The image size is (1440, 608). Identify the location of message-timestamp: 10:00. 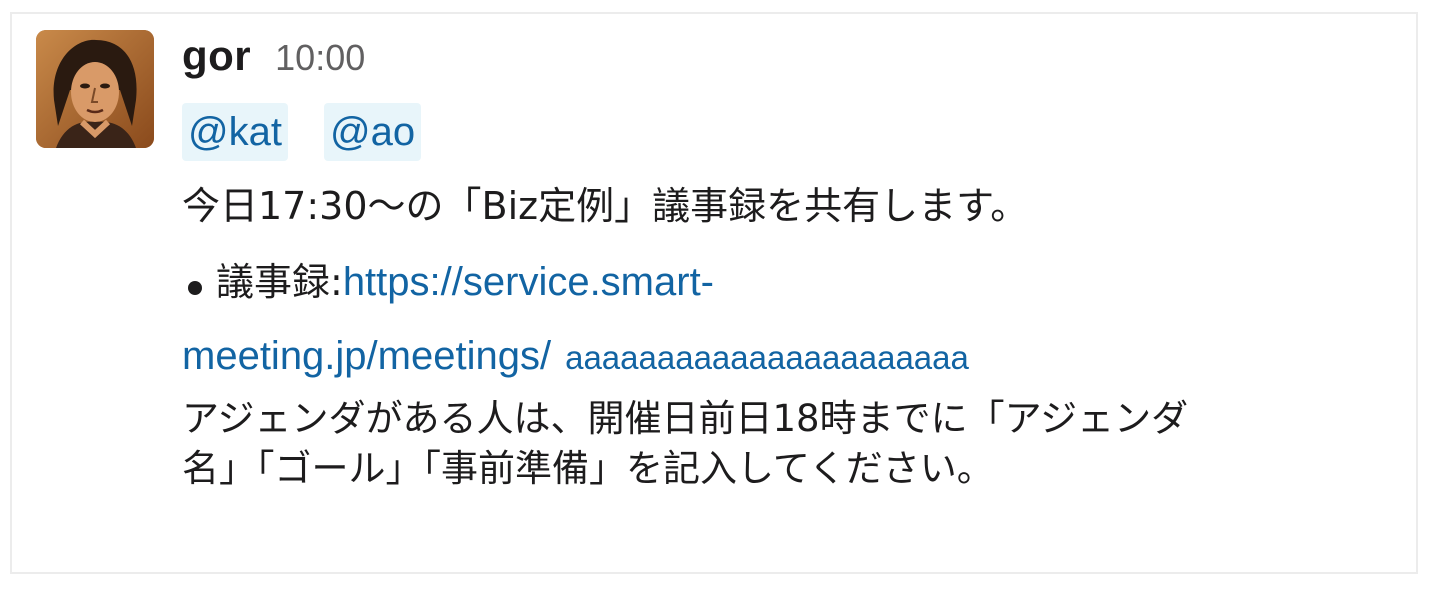
(320, 58).